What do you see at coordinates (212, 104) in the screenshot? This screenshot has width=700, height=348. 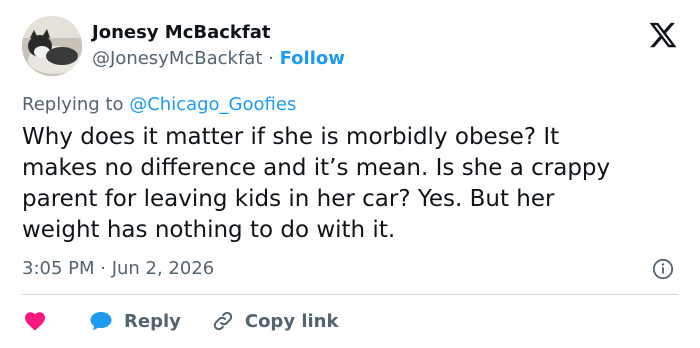 I see `replying-mention: @Chicago_Goofies` at bounding box center [212, 104].